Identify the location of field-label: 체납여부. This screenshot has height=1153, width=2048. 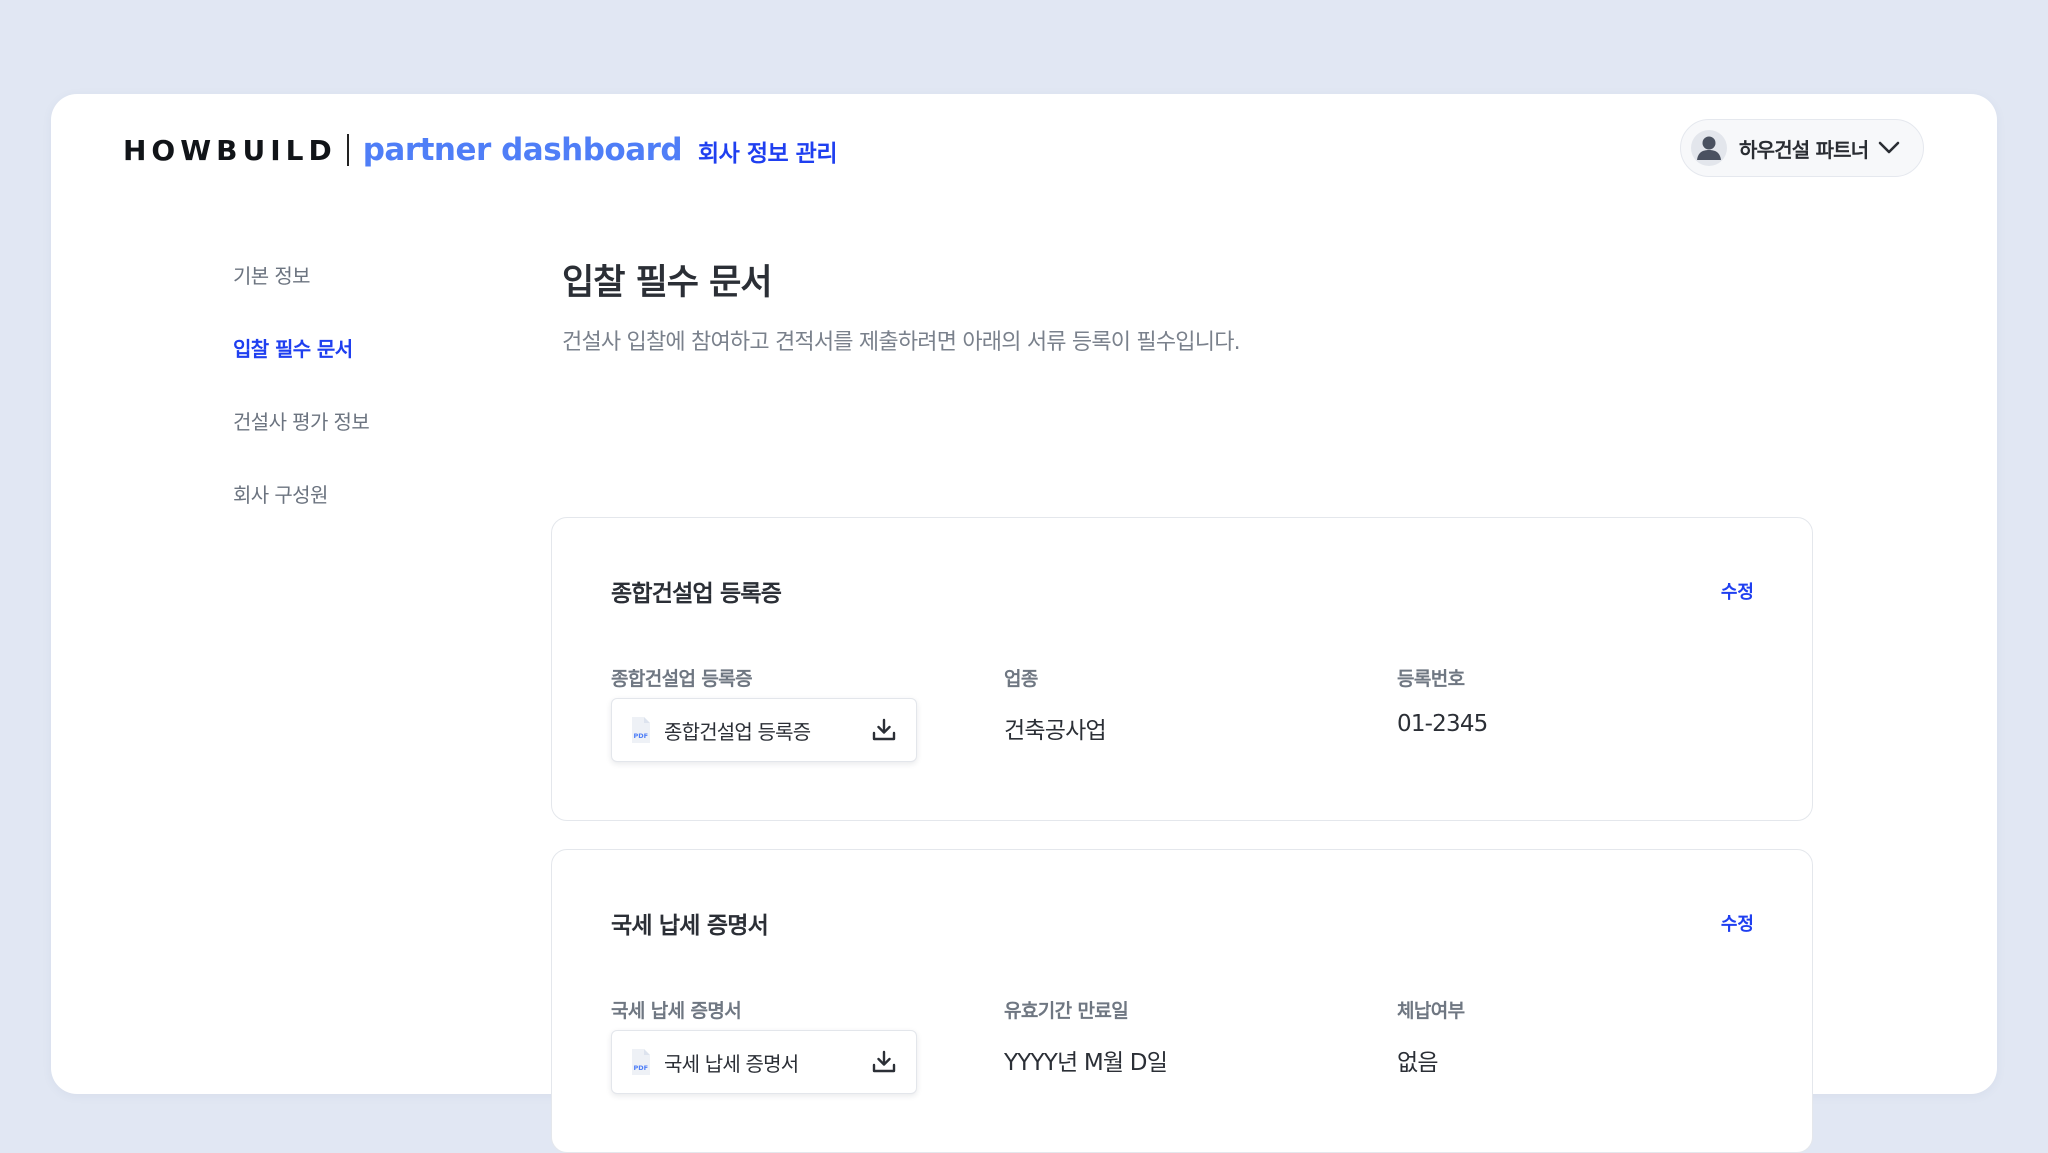
(1431, 1011).